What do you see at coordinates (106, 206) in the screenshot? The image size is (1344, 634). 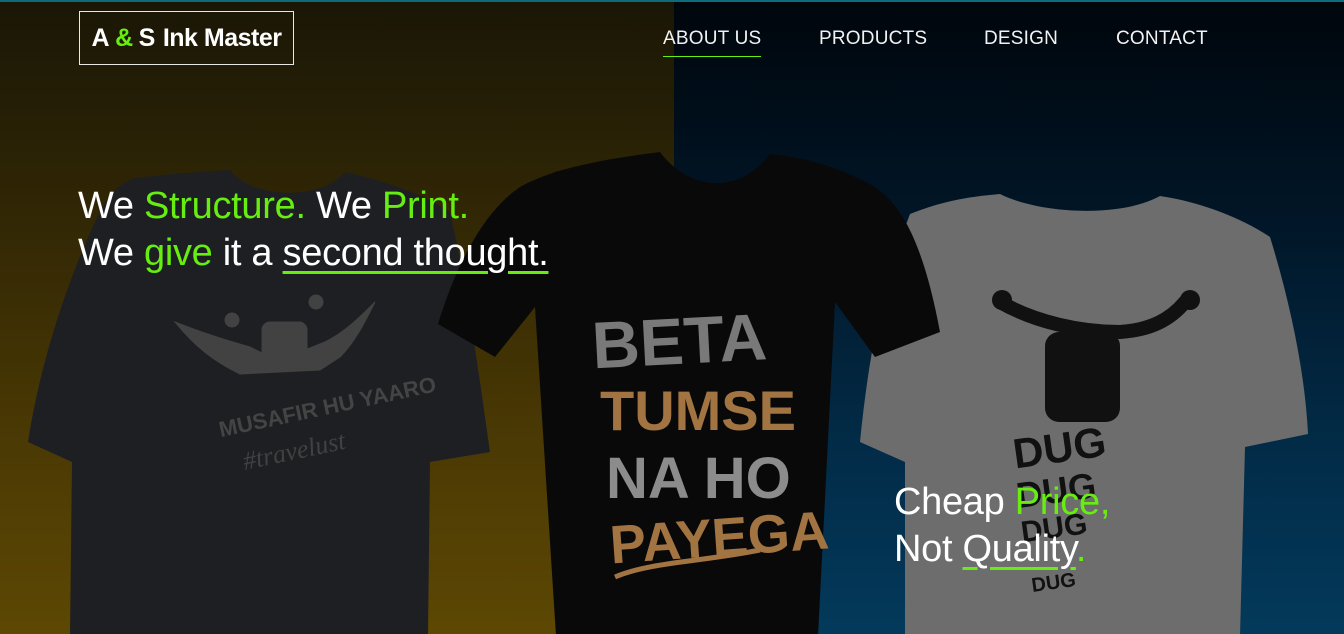 I see `tagline-we-1: We` at bounding box center [106, 206].